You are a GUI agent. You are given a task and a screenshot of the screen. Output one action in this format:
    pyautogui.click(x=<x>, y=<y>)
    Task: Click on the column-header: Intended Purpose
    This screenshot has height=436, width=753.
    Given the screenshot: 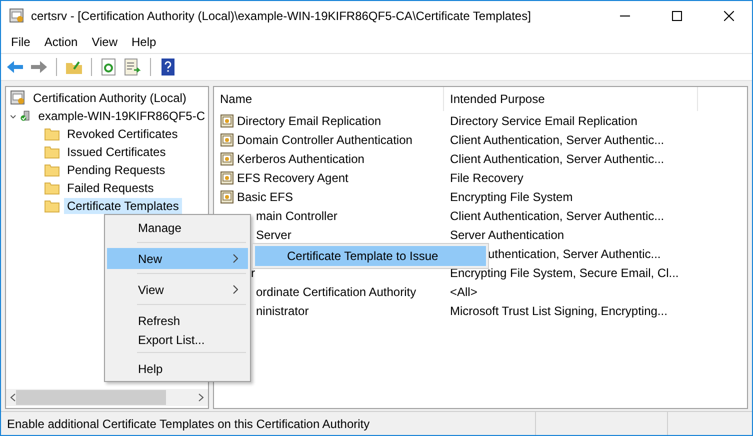 What is the action you would take?
    pyautogui.click(x=571, y=99)
    